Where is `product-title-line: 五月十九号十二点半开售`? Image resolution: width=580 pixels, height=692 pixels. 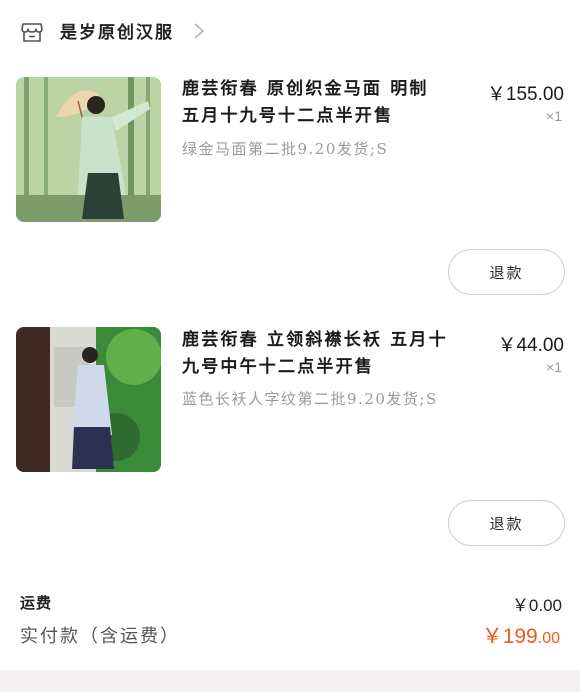
product-title-line: 五月十九号十二点半开售 is located at coordinates (288, 116).